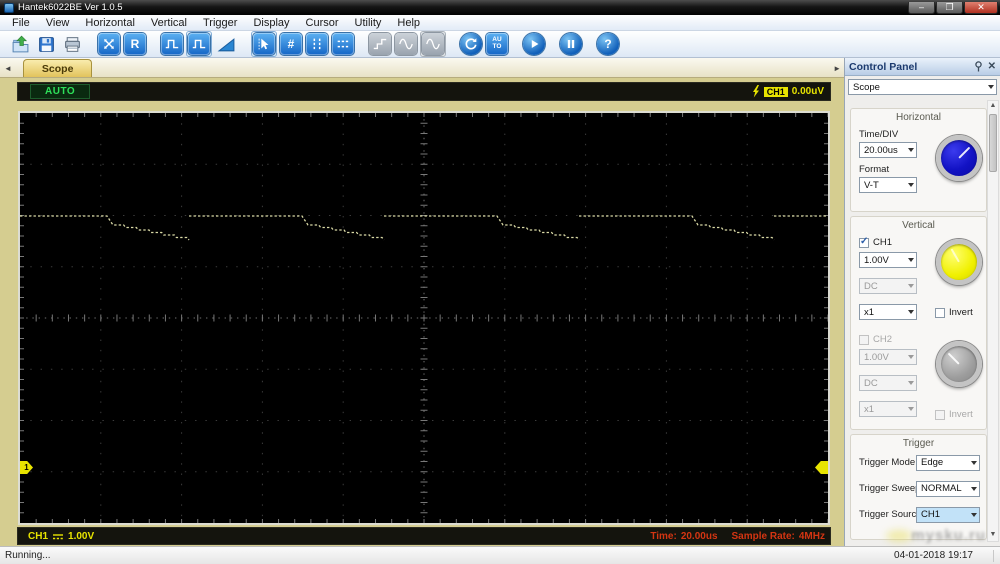  Describe the element at coordinates (888, 260) in the screenshot. I see `ch1-volts-select: 1.00V` at that location.